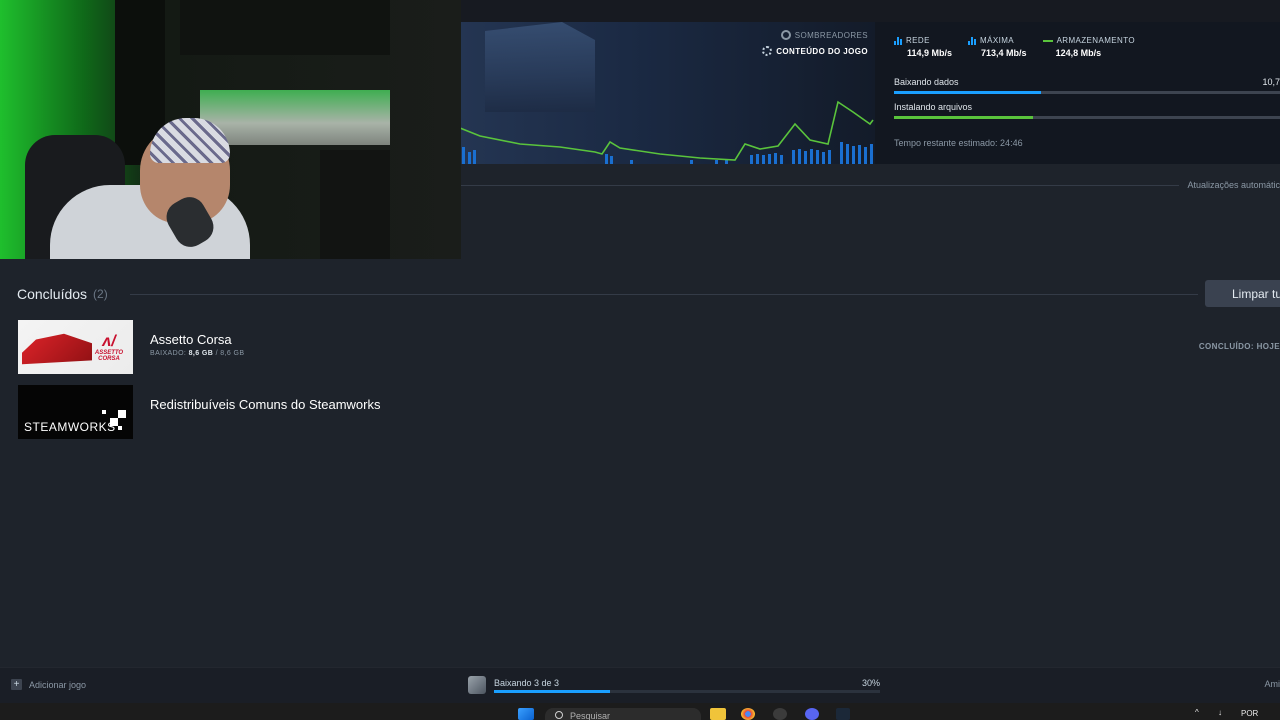 This screenshot has height=720, width=1280. Describe the element at coordinates (295, 117) in the screenshot. I see `lit-shelf` at that location.